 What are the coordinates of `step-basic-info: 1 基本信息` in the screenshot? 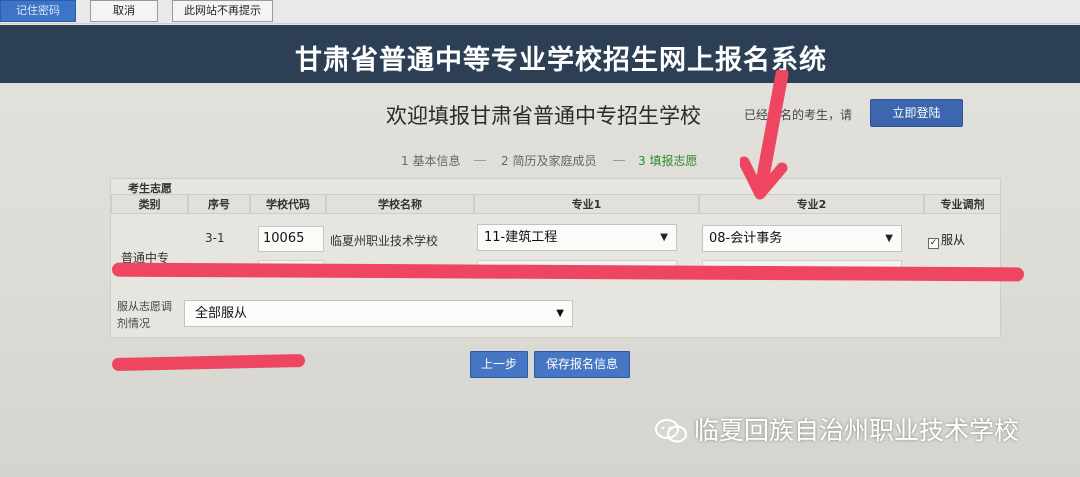 It's located at (431, 161).